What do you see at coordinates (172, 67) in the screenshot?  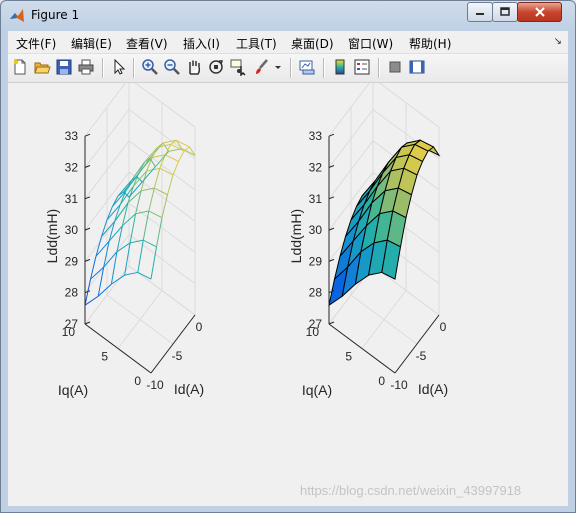 I see `zoom-out-icon` at bounding box center [172, 67].